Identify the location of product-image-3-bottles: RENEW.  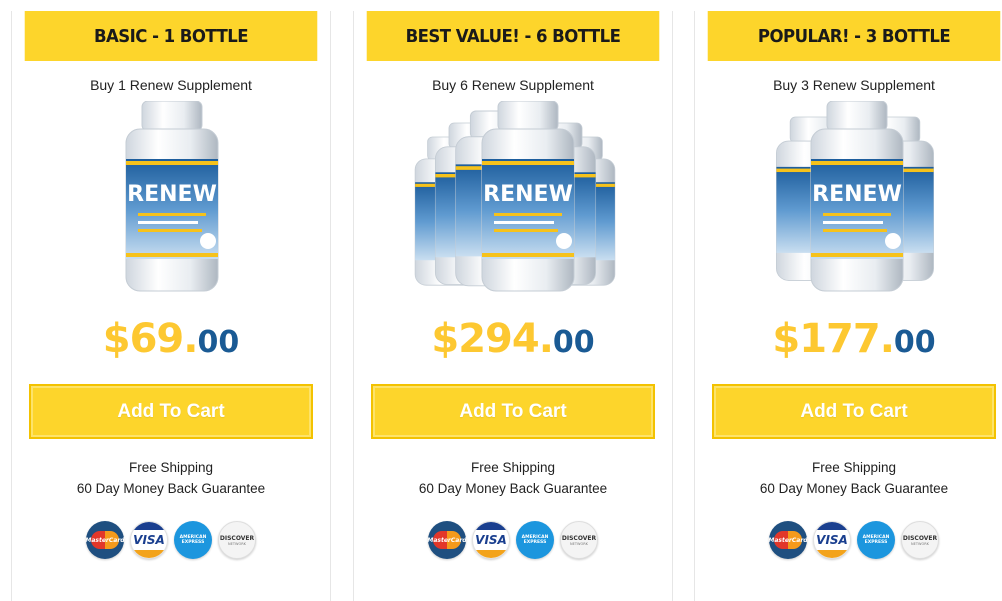
(848, 201).